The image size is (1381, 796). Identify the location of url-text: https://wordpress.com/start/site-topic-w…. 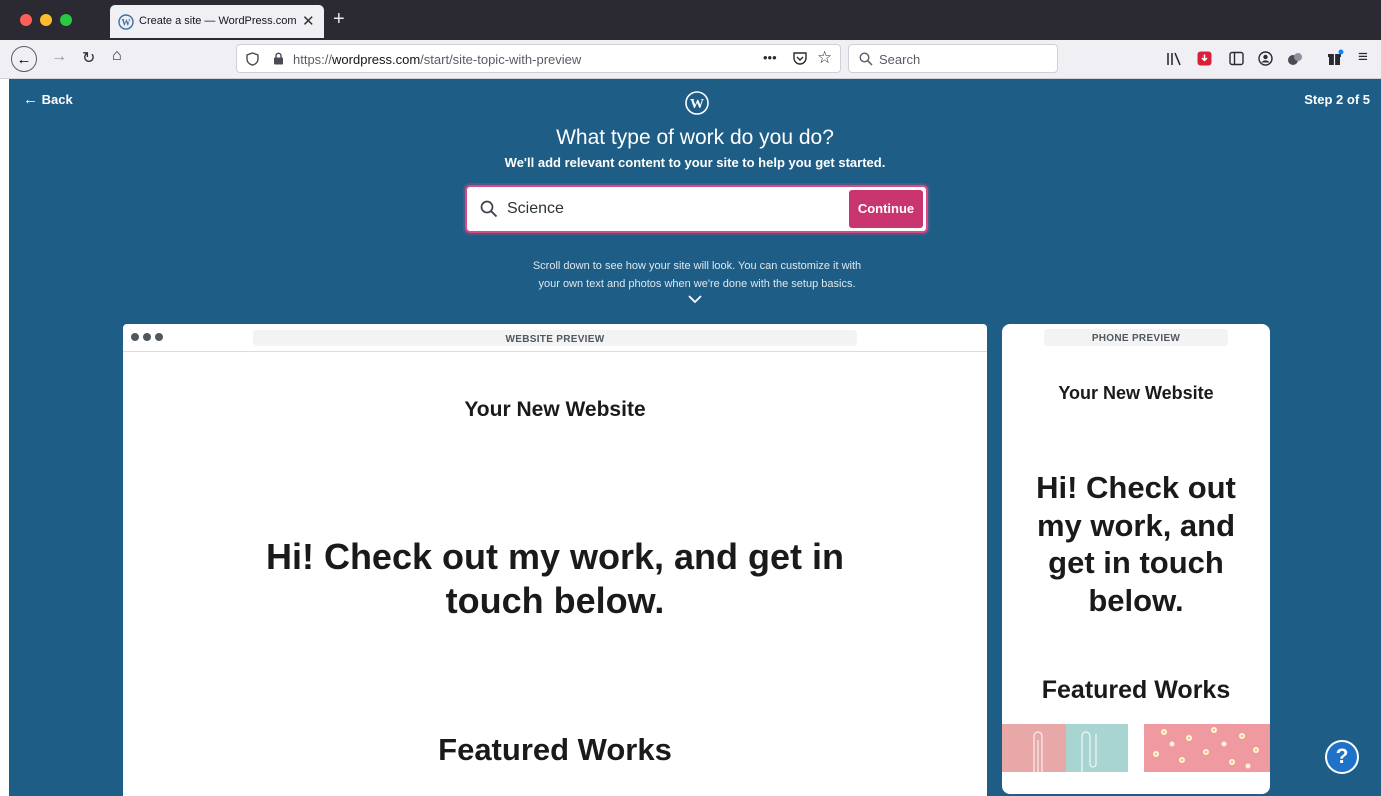
(437, 59).